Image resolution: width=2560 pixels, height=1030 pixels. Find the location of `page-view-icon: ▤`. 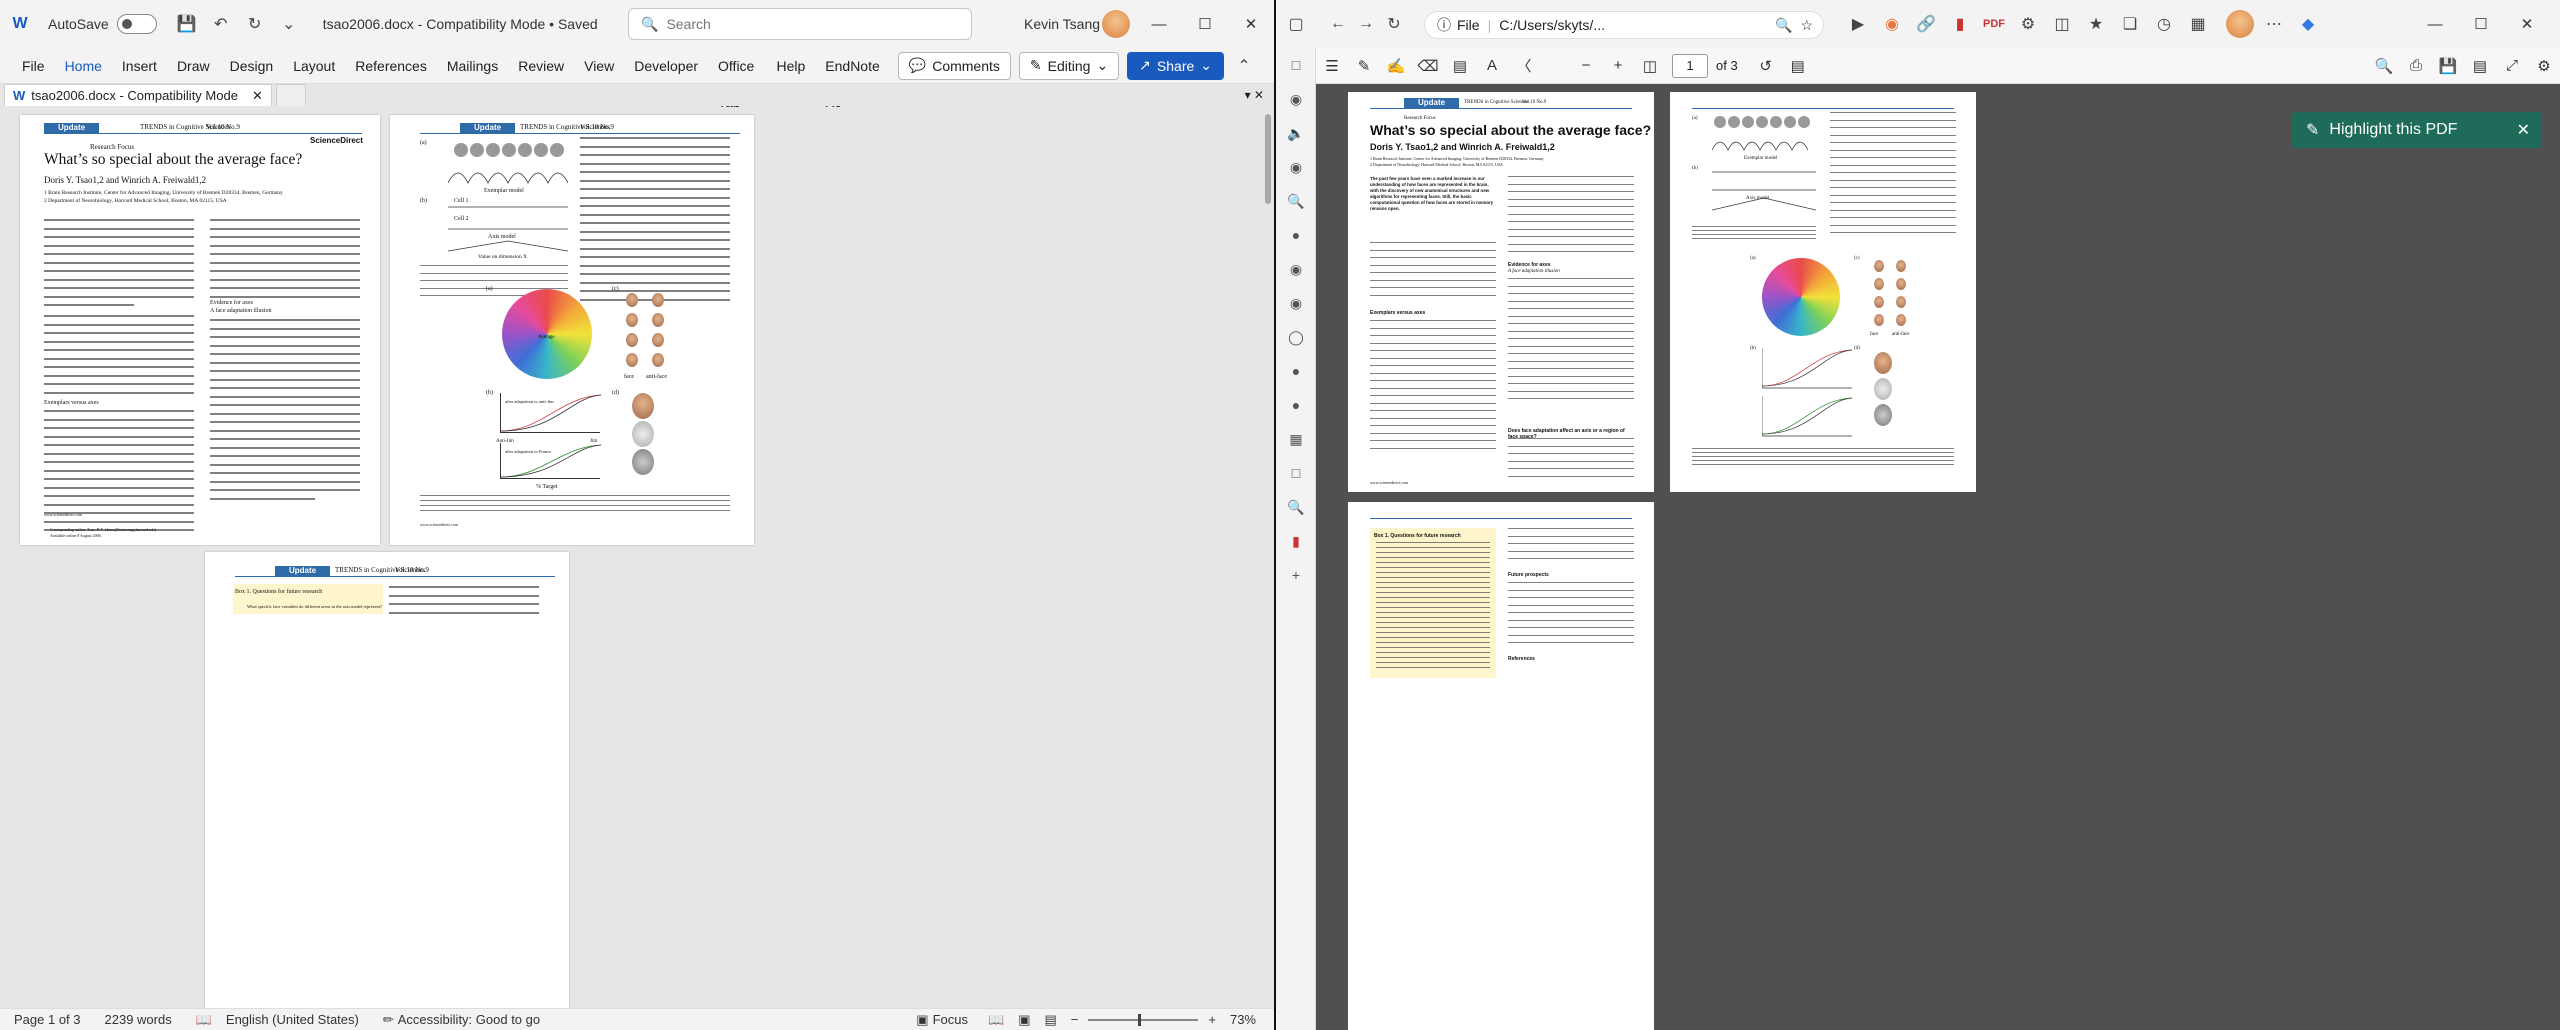

page-view-icon: ▤ is located at coordinates (1798, 66).